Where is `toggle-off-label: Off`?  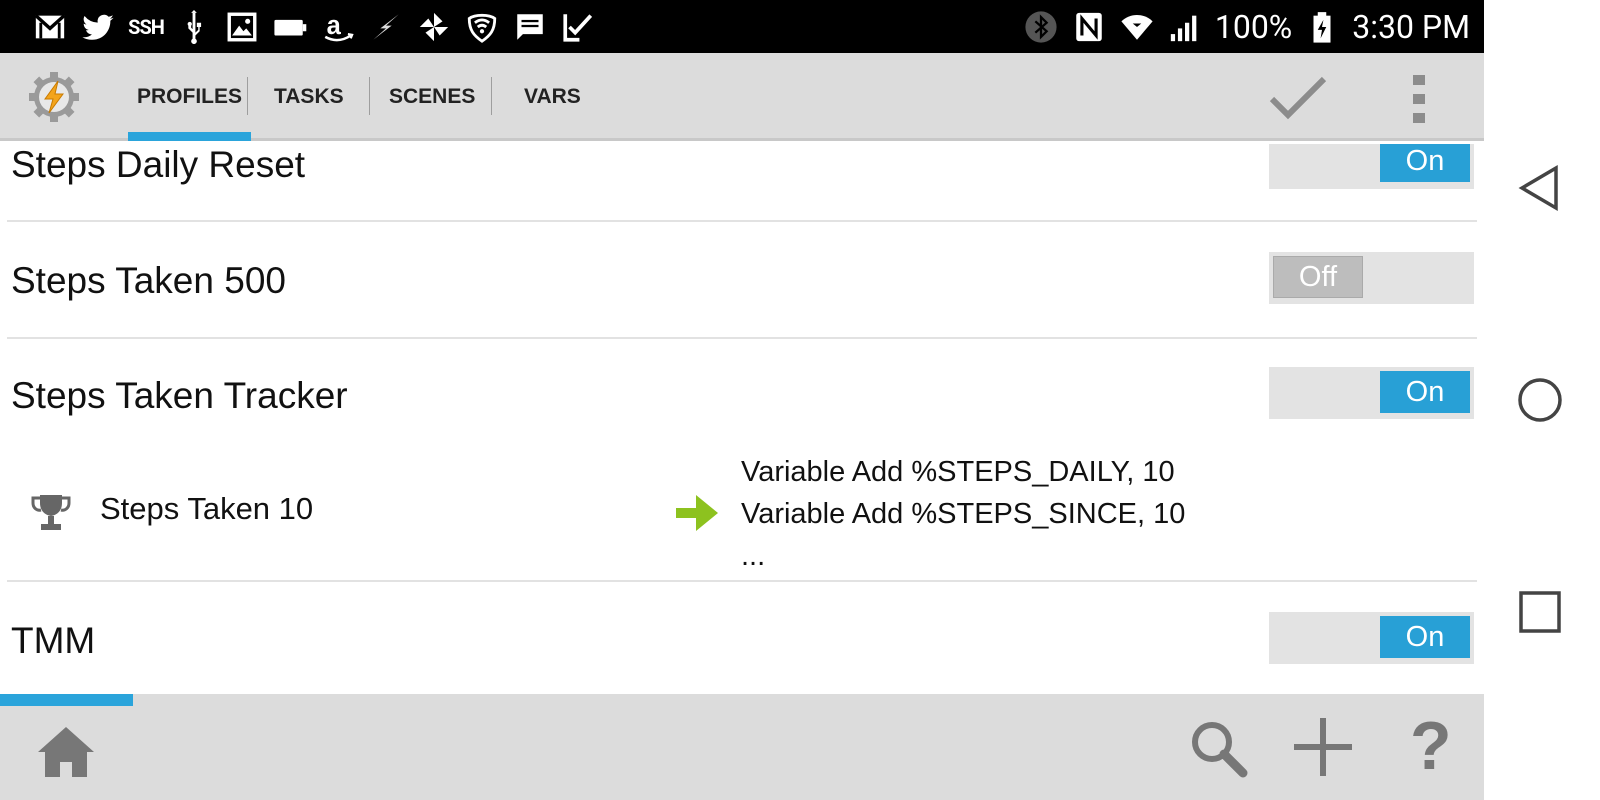 toggle-off-label: Off is located at coordinates (1318, 277).